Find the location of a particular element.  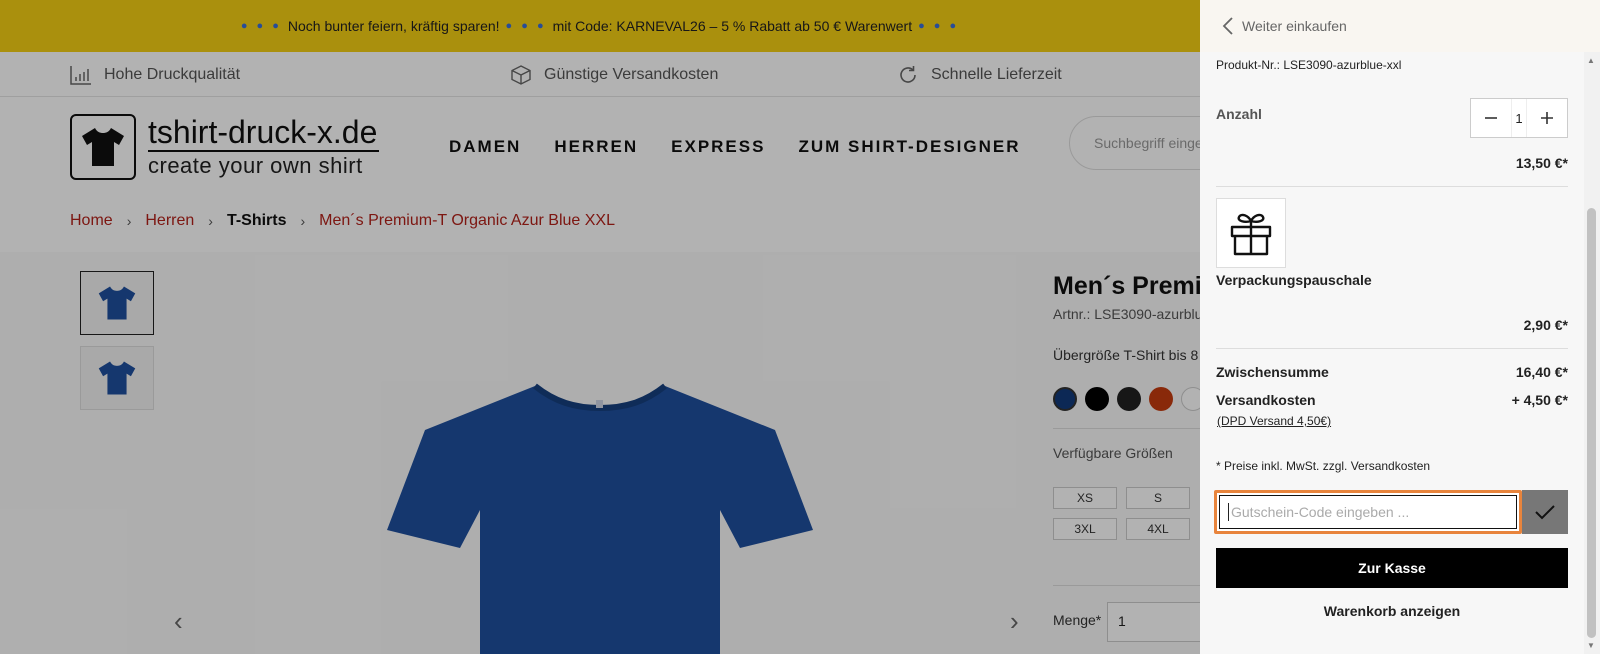

packaging-fee-price: 2,90 €* is located at coordinates (1545, 325).